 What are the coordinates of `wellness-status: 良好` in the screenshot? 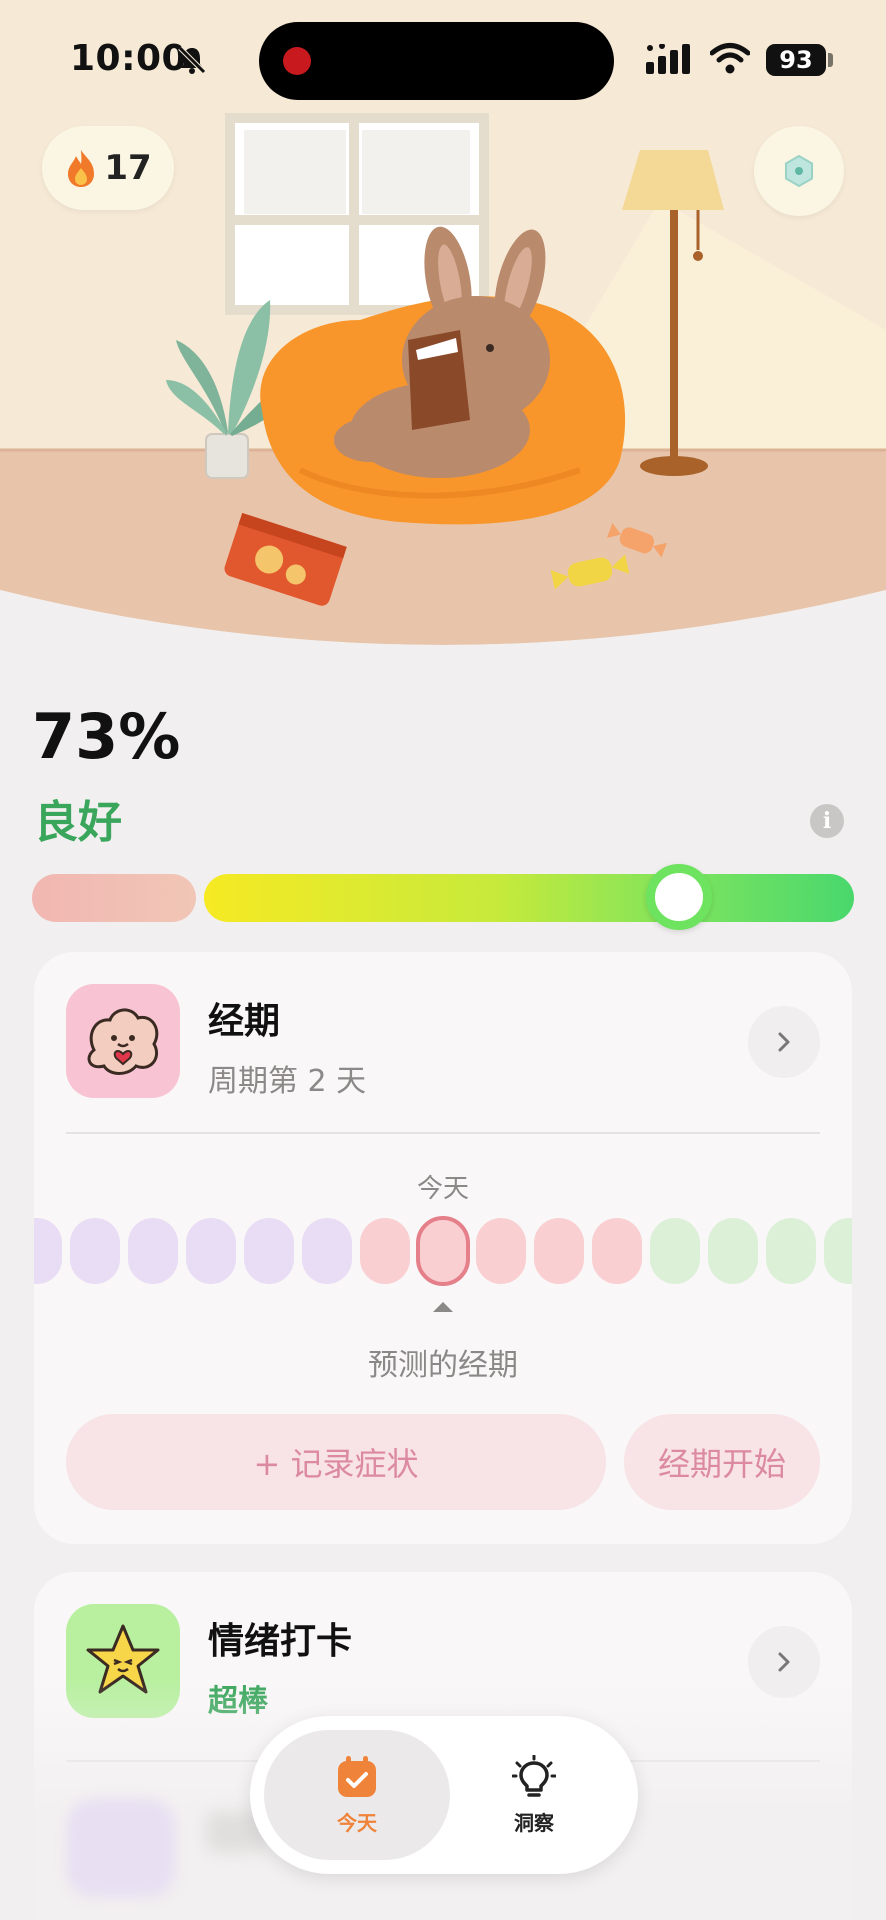 It's located at (78, 822).